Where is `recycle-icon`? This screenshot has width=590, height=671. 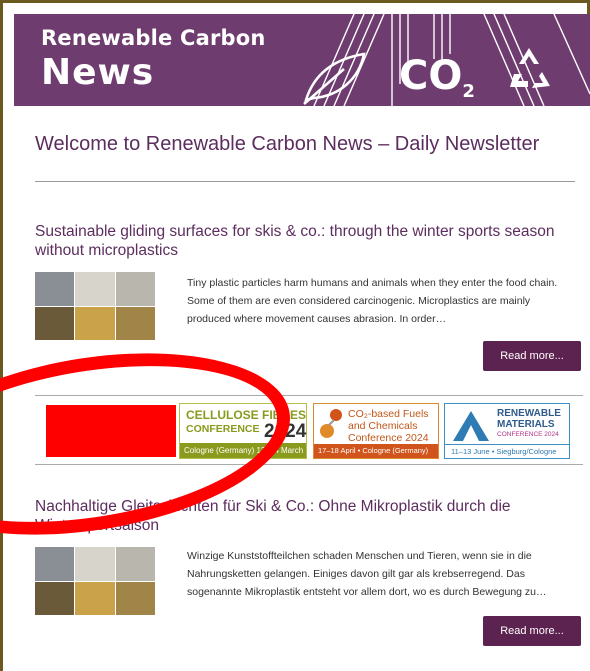 recycle-icon is located at coordinates (530, 68).